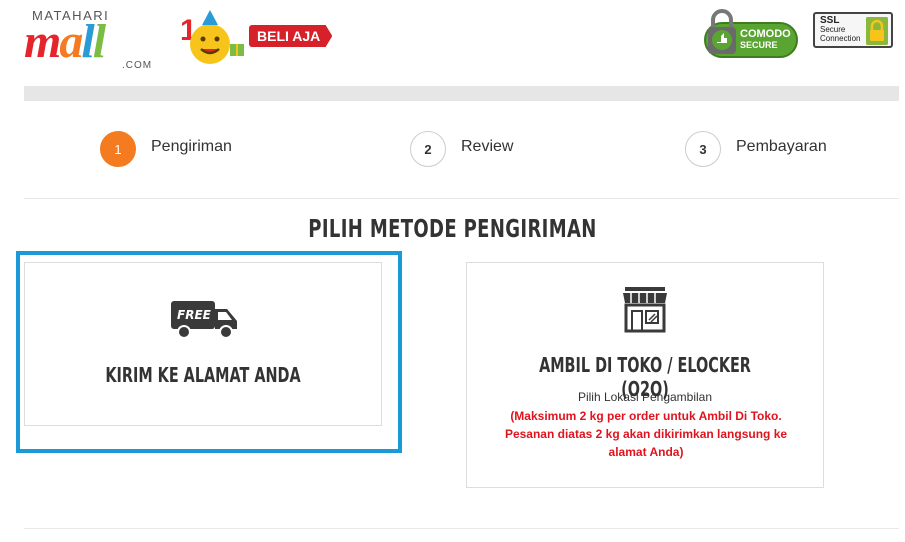  Describe the element at coordinates (645, 397) in the screenshot. I see `pickup-location-prompt: Pilih Lokasi Pengambilan` at that location.